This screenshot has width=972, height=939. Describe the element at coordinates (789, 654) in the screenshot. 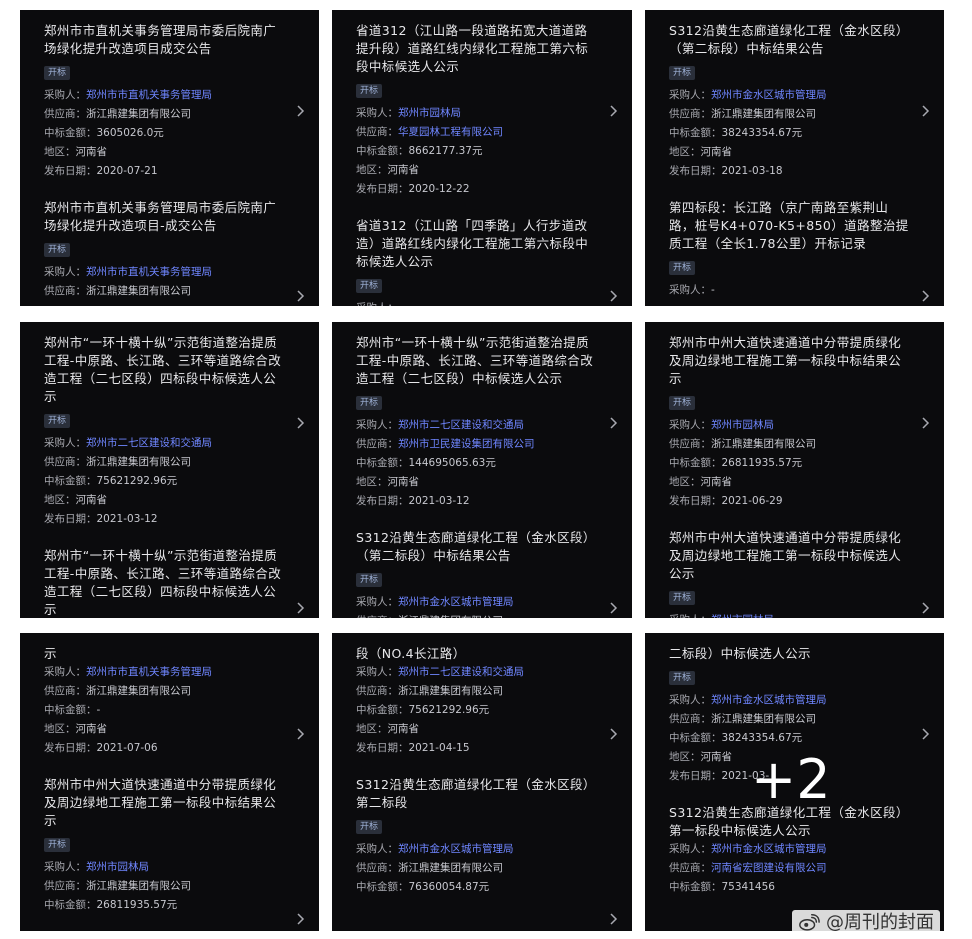

I see `listing-title: 二标段）中标候选人公示` at that location.